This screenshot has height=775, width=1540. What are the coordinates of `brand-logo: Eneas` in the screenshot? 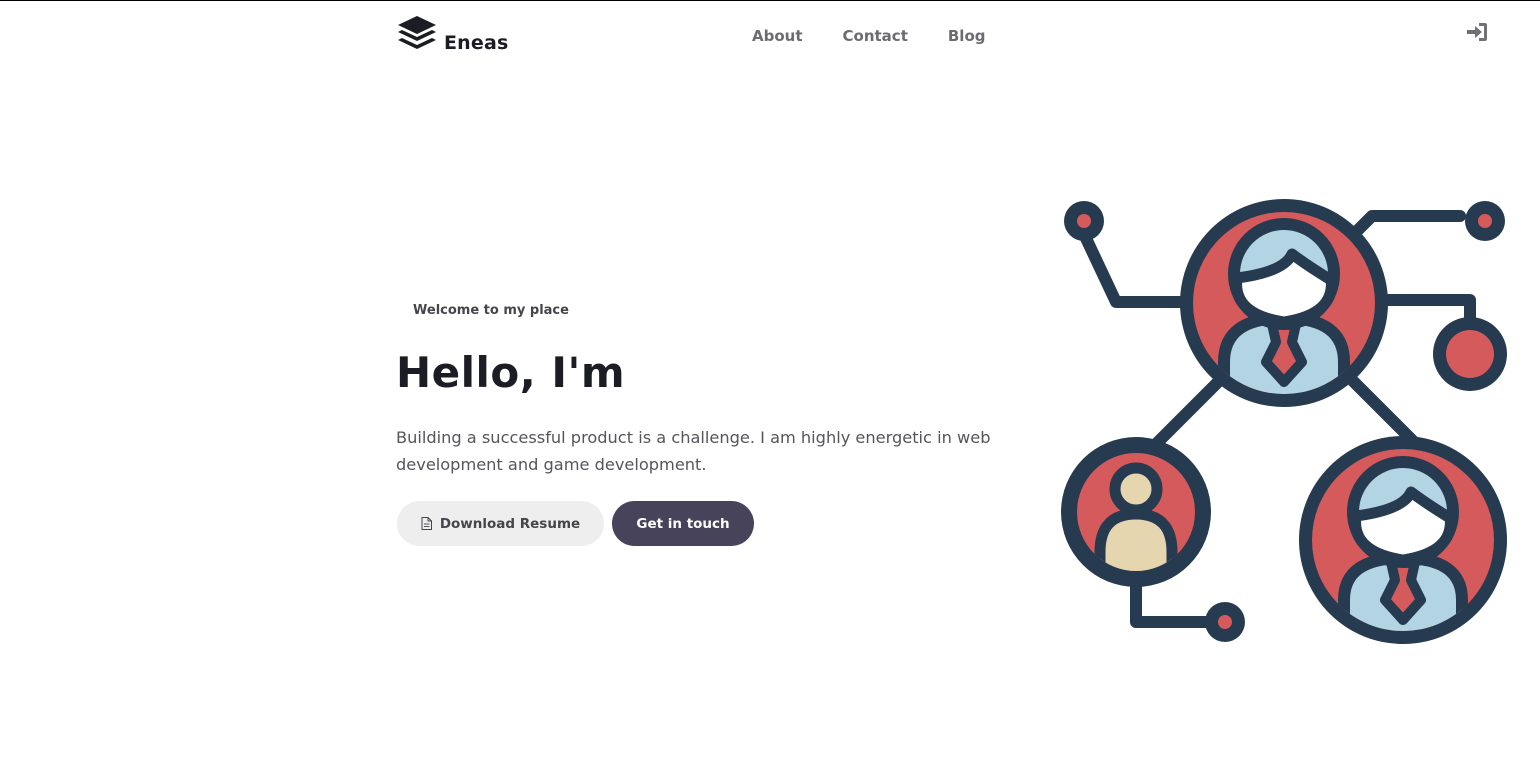 It's located at (452, 35).